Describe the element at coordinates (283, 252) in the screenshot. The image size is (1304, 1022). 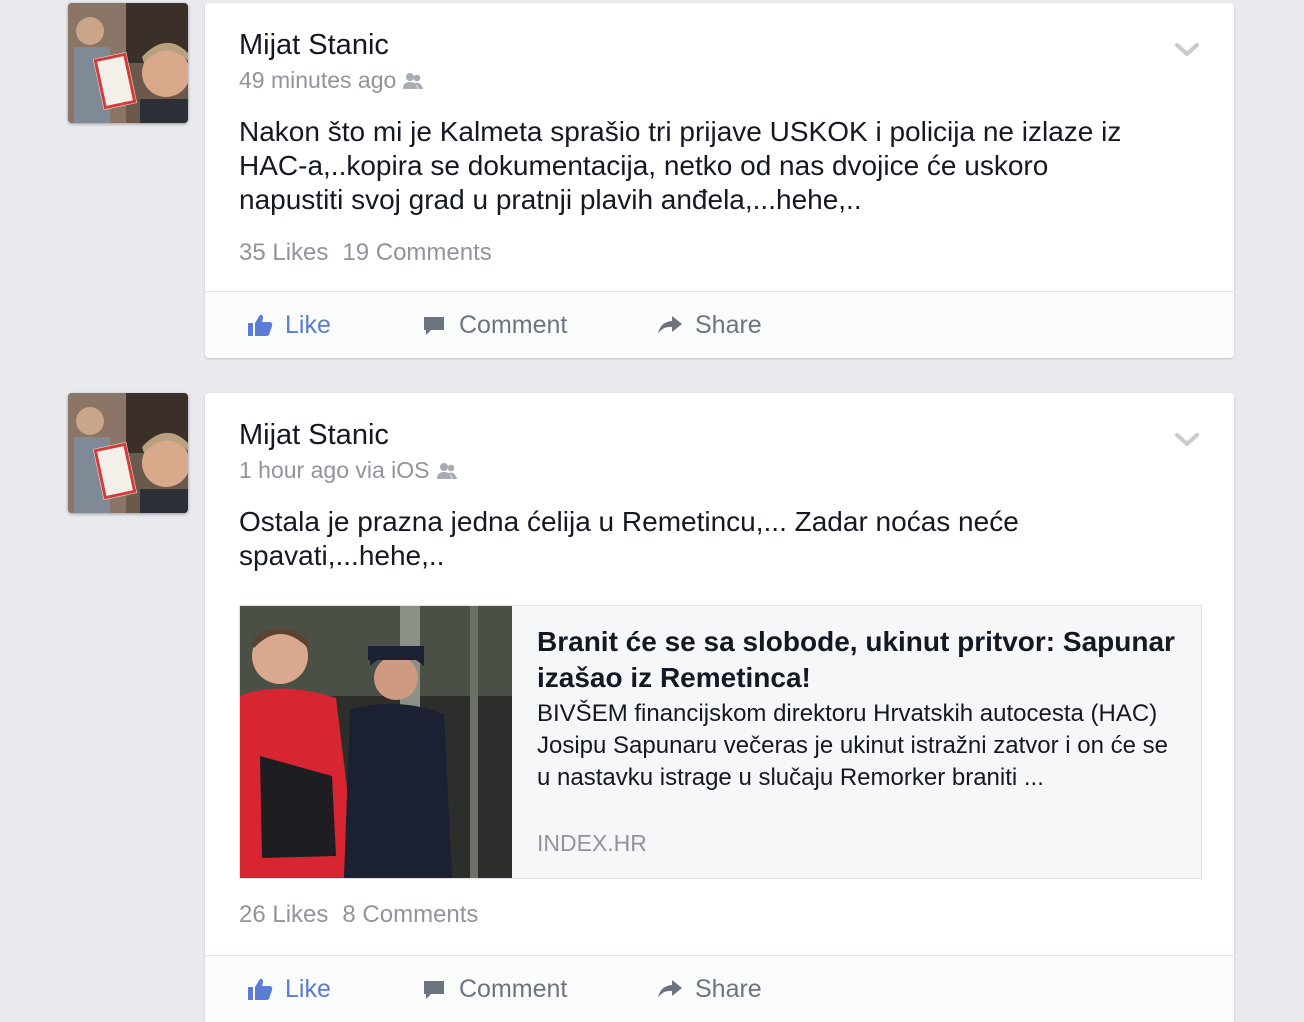
I see `likes-count: 35 Likes` at that location.